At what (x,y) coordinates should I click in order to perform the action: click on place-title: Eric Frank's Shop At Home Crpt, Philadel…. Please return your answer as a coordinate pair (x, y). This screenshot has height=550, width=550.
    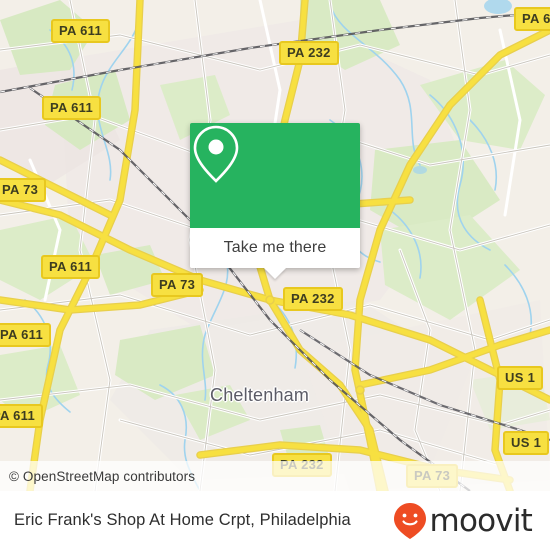
    Looking at the image, I should click on (182, 520).